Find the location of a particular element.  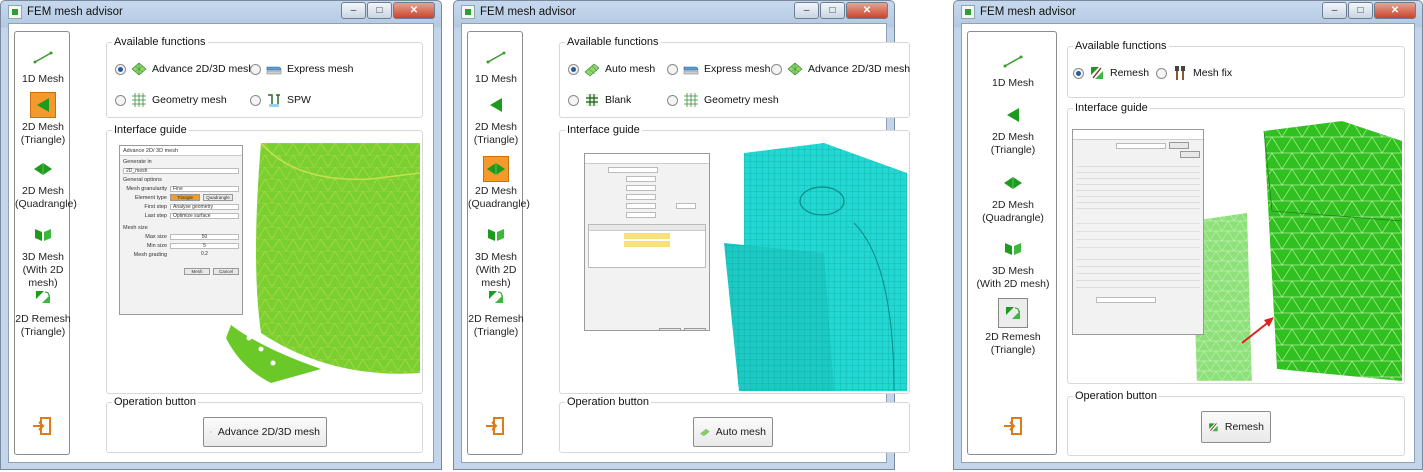

auto-mesh-icon is located at coordinates (592, 70).